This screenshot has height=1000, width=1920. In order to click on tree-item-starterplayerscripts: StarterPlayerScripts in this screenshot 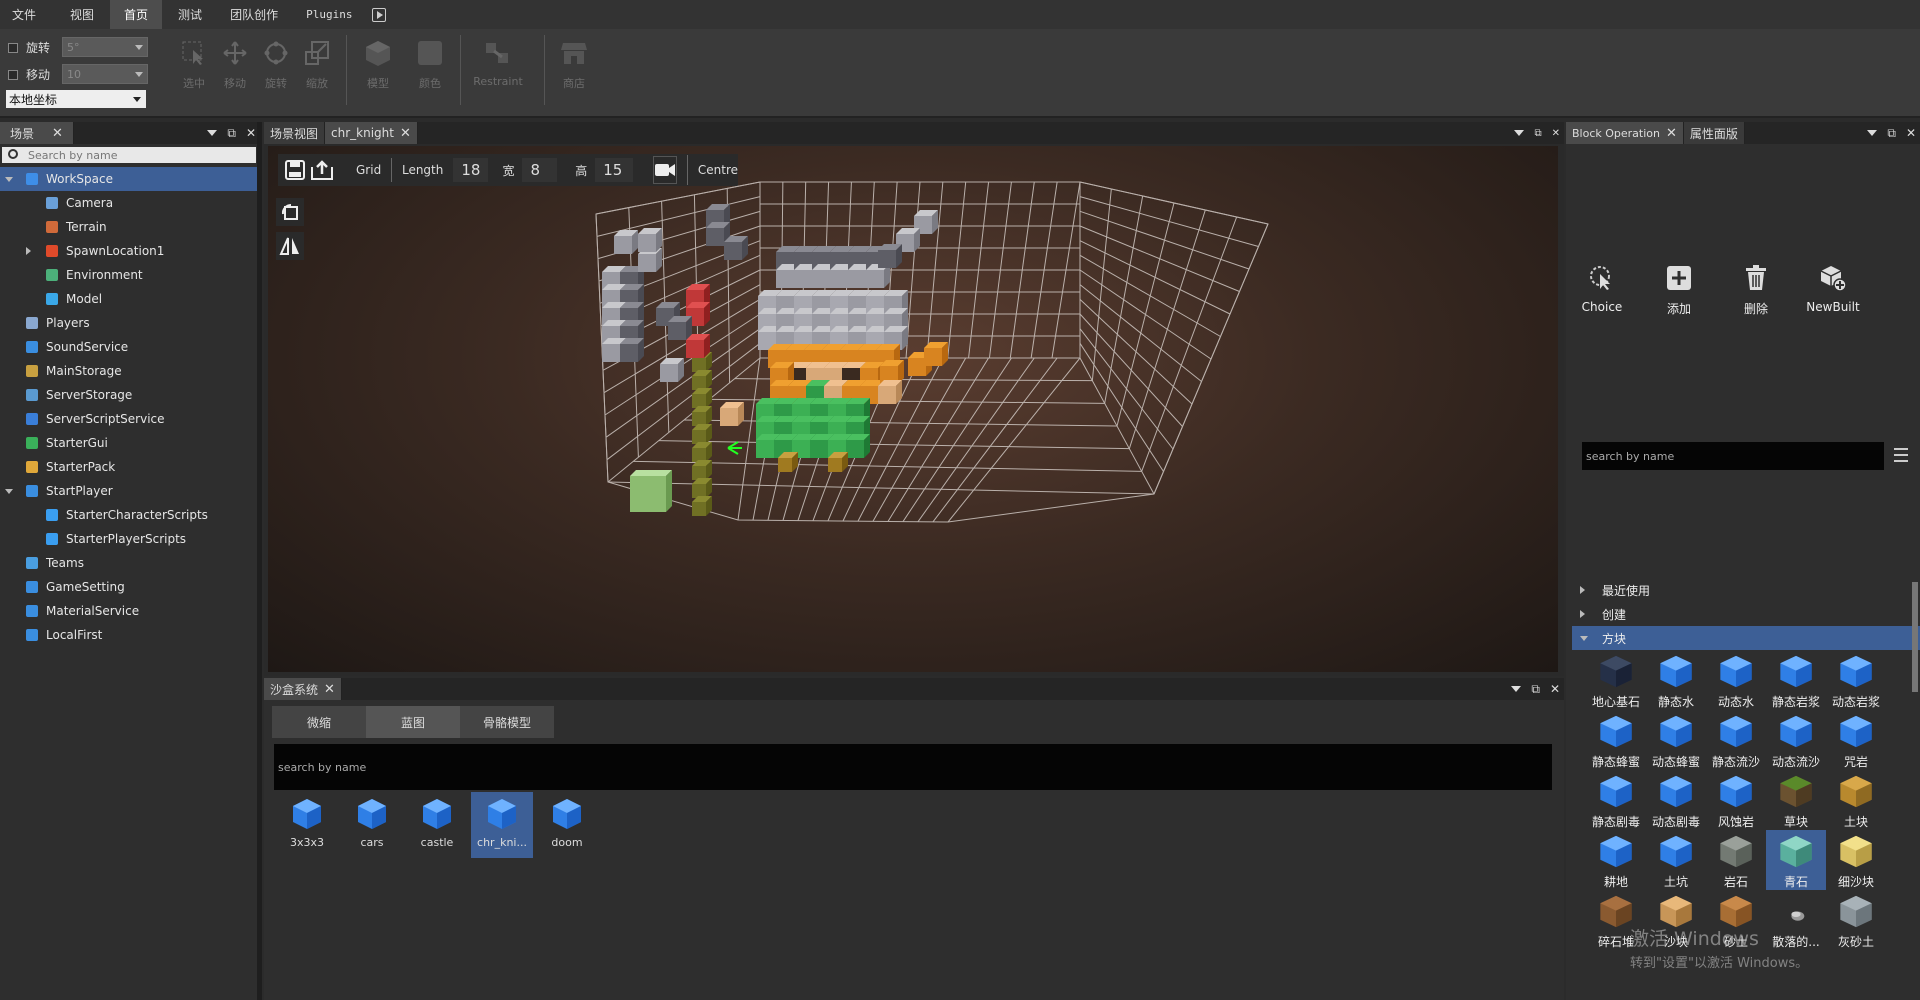, I will do `click(130, 539)`.